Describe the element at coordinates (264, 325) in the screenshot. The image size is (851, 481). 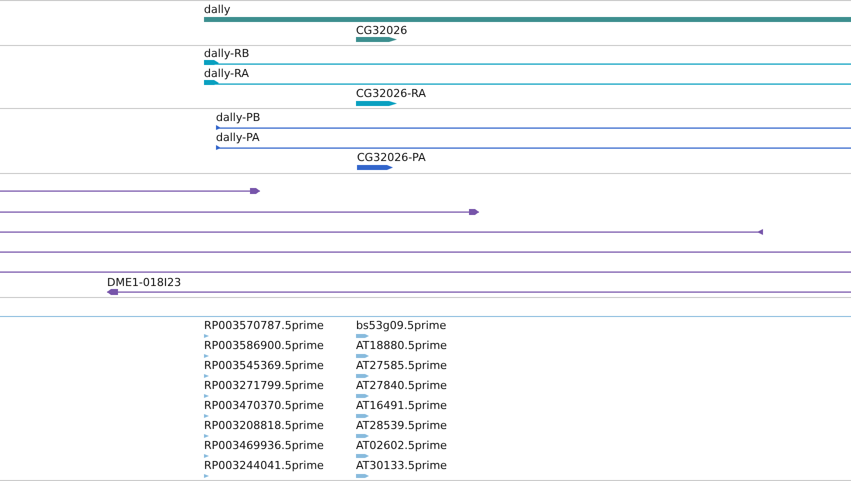
I see `feature-label: RP003570787.5prime` at that location.